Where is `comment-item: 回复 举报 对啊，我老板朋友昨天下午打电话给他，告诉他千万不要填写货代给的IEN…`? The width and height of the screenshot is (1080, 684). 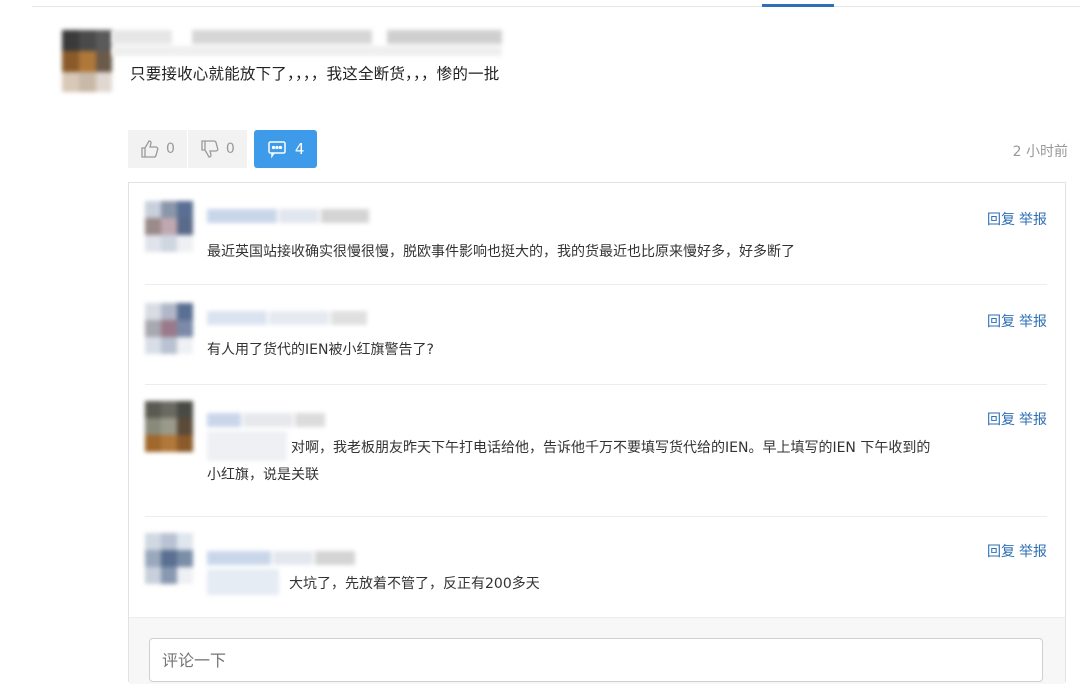
comment-item: 回复 举报 对啊，我老板朋友昨天下午打电话给他，告诉他千万不要填写货代给的IEN… is located at coordinates (596, 459).